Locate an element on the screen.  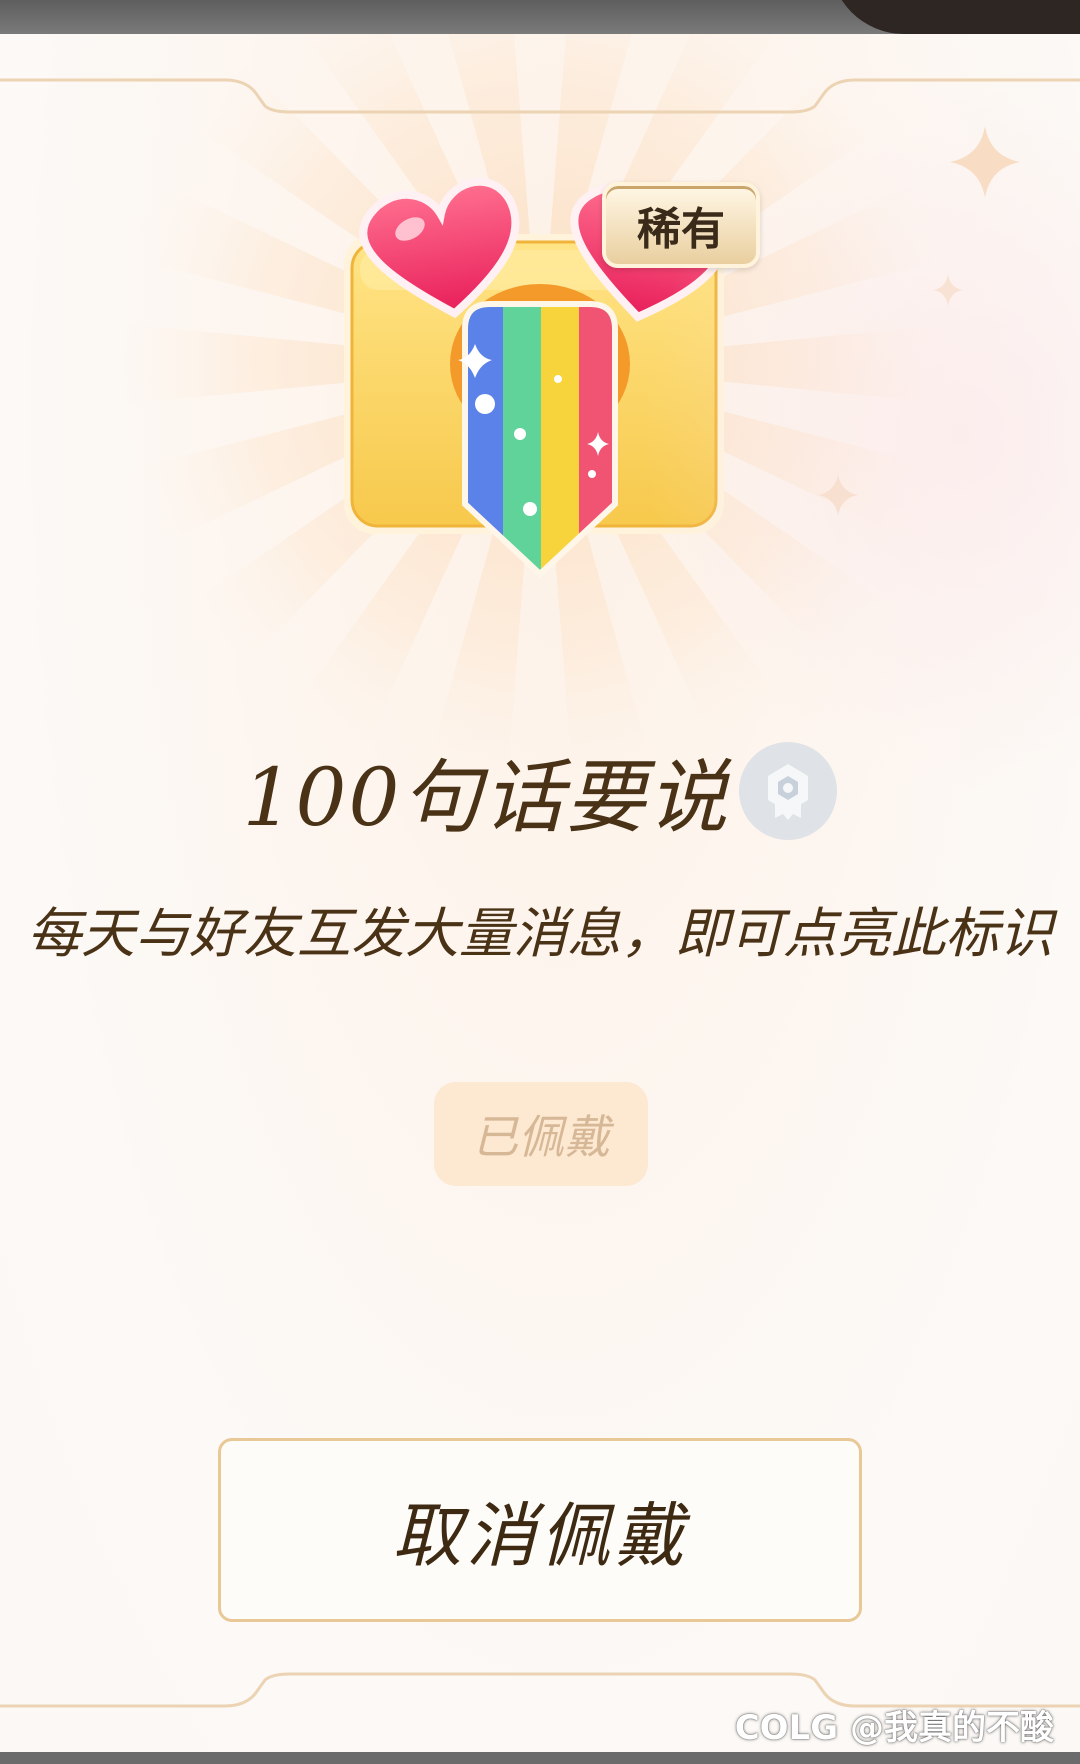
medal-icon is located at coordinates (788, 791).